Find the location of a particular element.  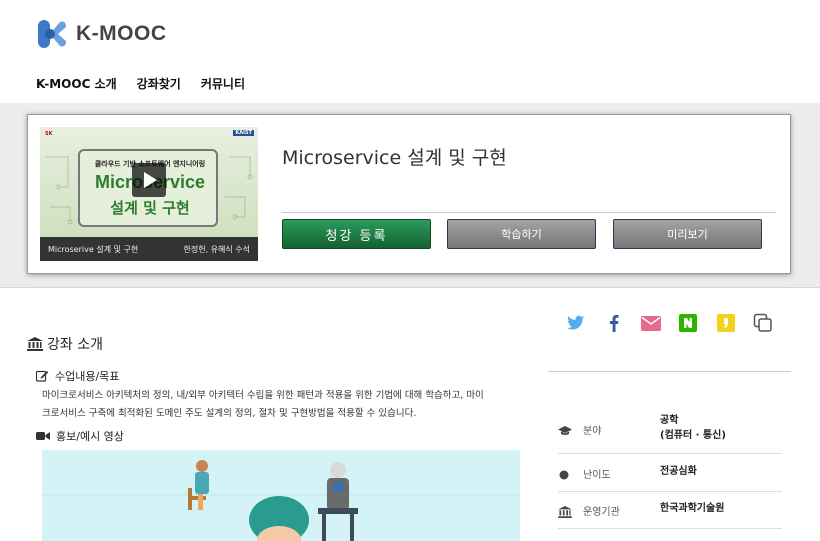

goal-heading: 수업내용/목표 is located at coordinates (77, 376).